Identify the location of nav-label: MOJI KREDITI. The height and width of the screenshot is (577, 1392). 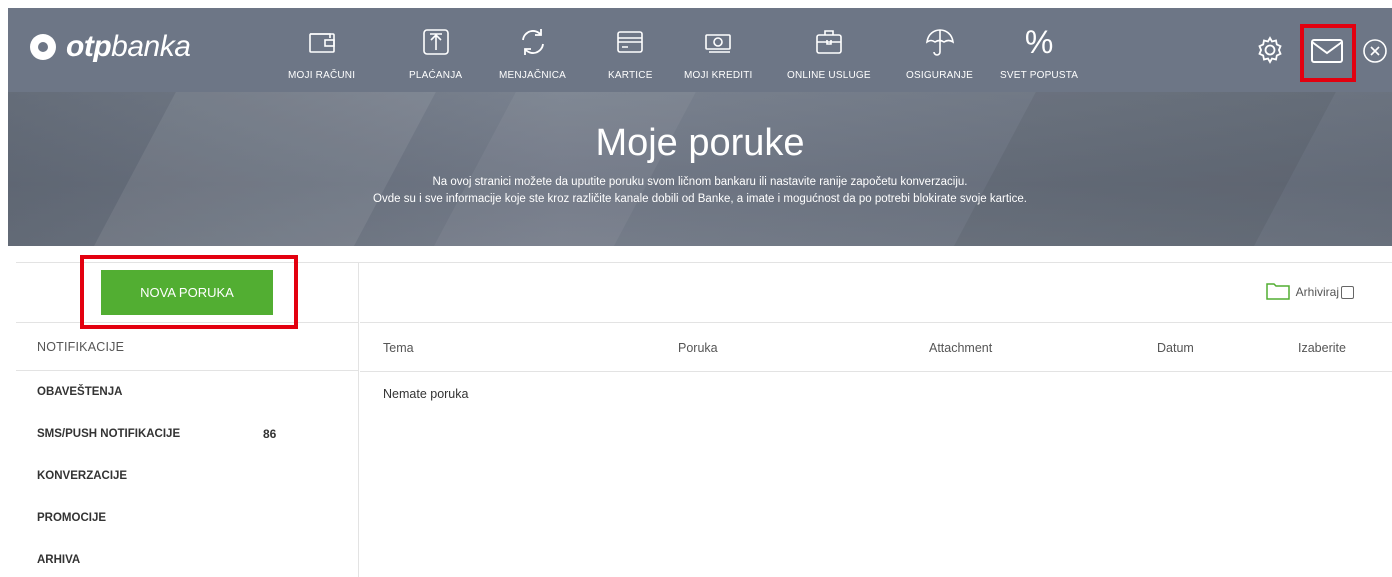
(718, 75).